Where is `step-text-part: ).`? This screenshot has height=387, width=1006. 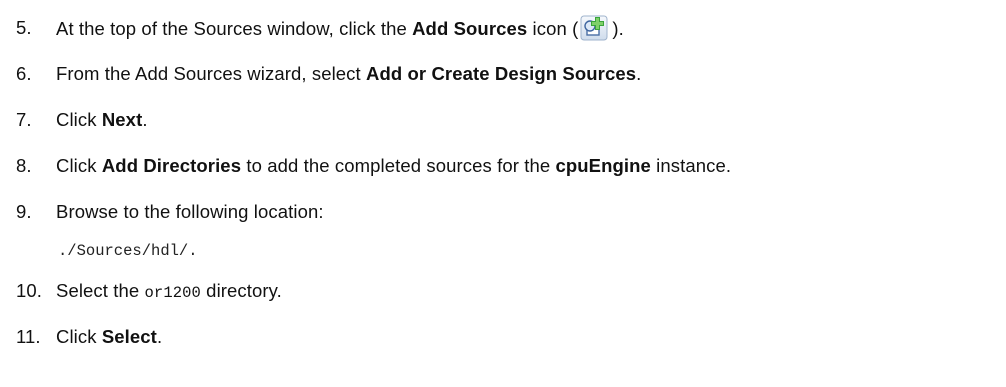 step-text-part: ). is located at coordinates (618, 28).